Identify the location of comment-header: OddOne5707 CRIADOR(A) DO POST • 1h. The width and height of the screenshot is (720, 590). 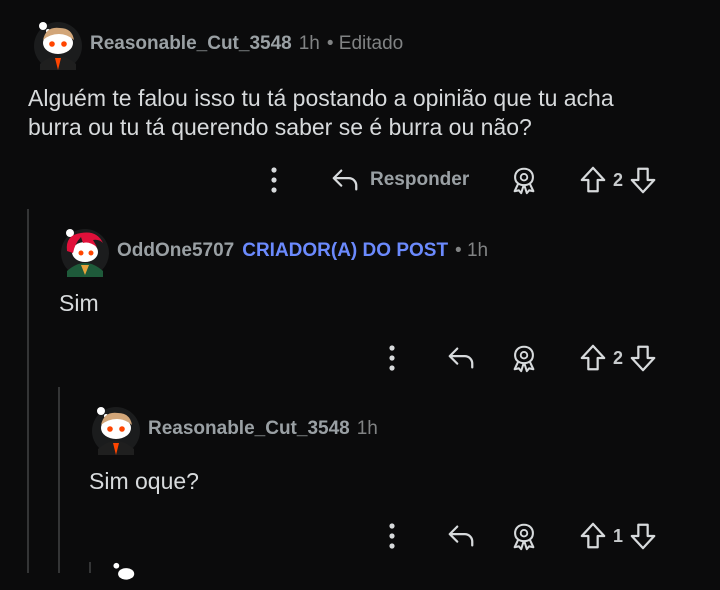
(273, 251).